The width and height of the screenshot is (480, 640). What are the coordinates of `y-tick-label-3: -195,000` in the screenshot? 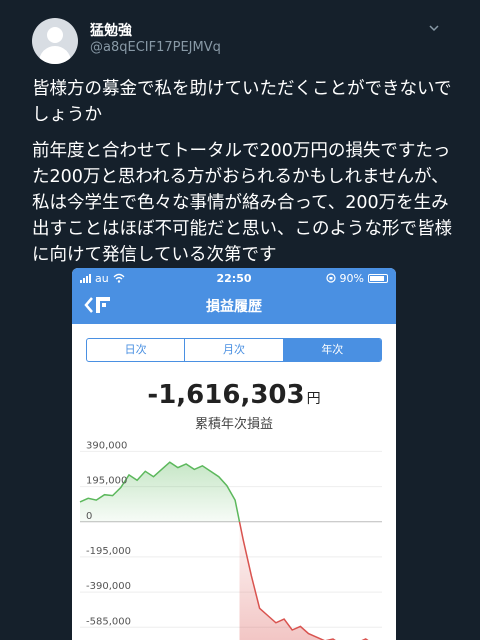 It's located at (108, 551).